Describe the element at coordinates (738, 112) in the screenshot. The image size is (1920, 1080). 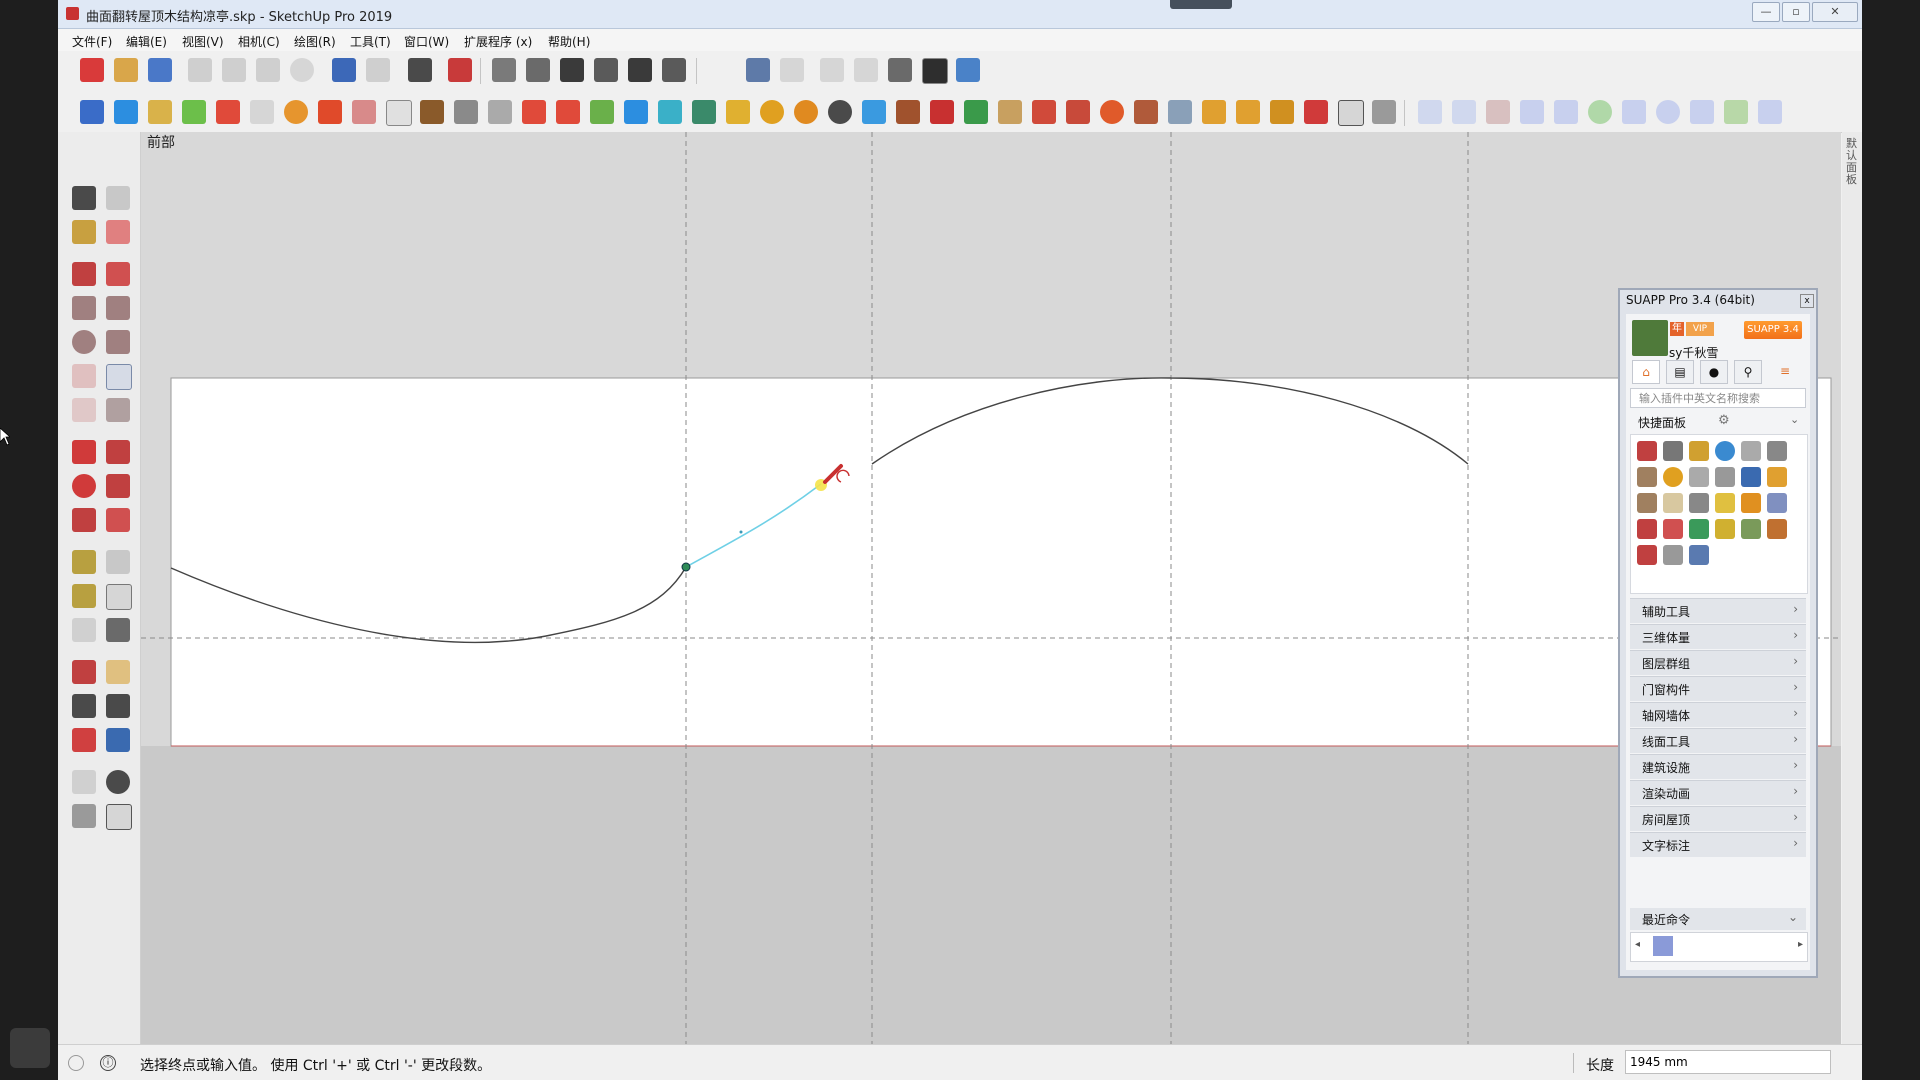
I see `ext-tool-20-icon` at that location.